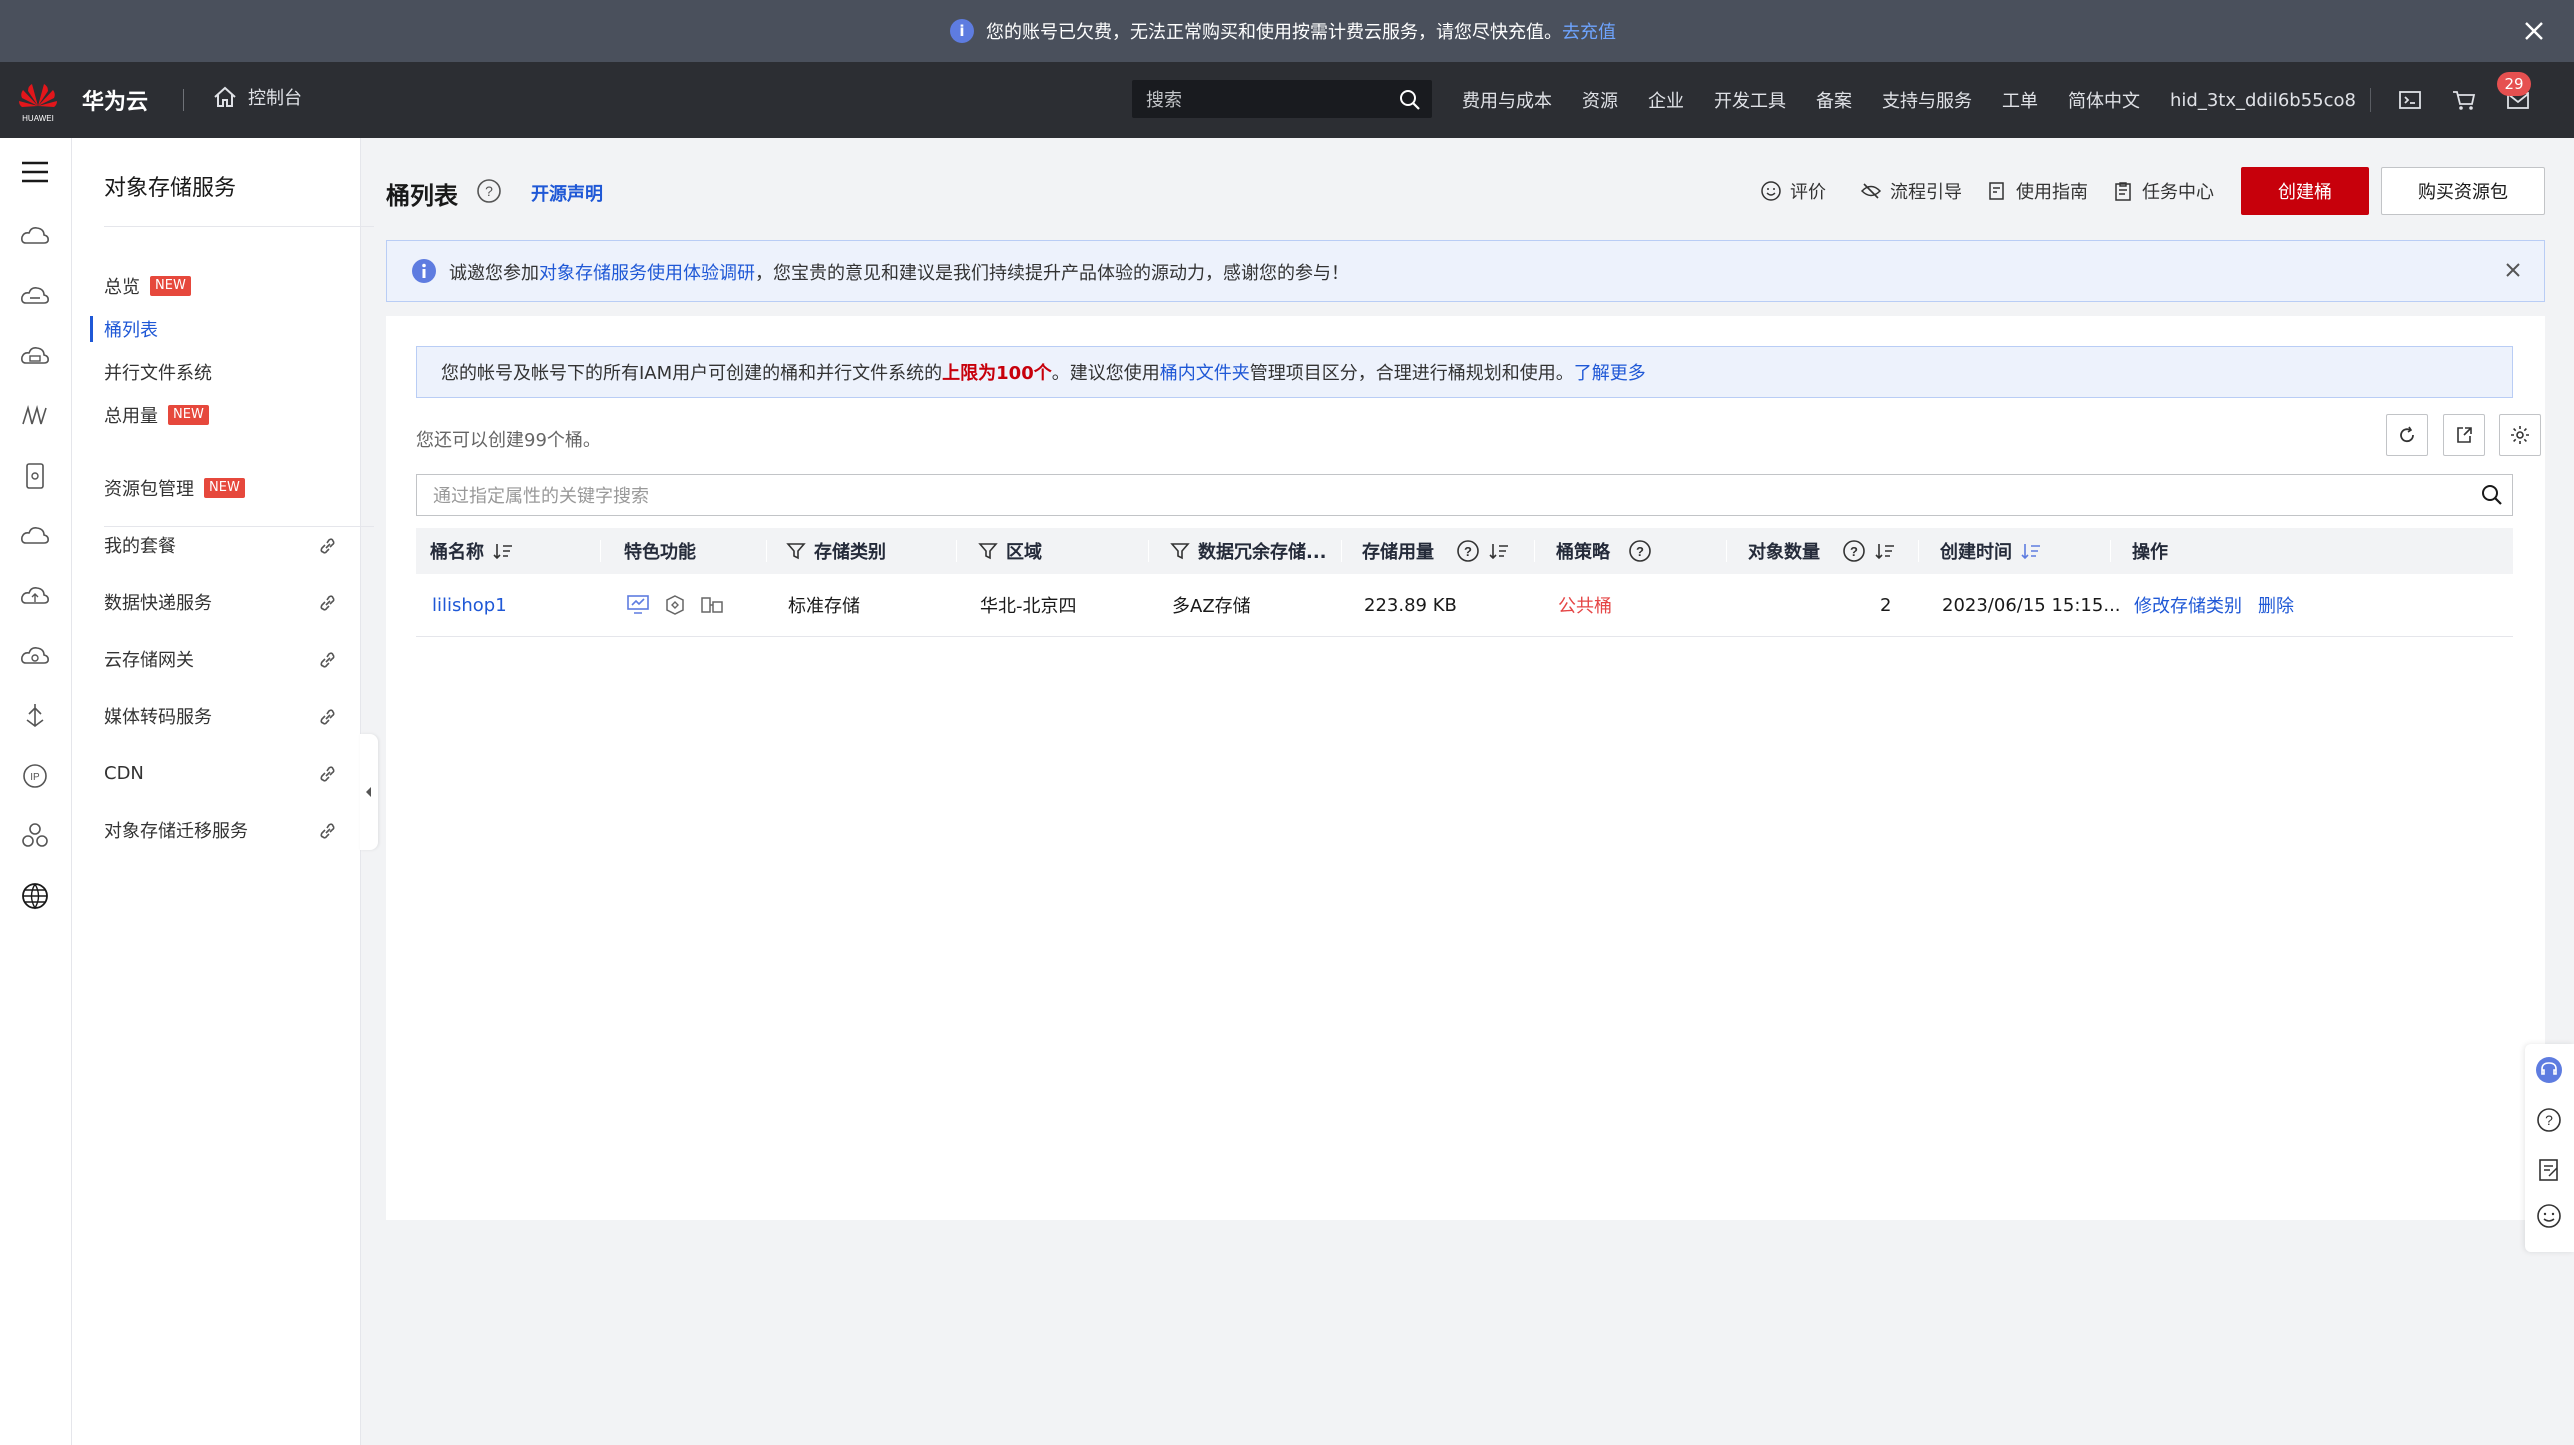  I want to click on col-bucket-policy: 桶策略 ?, so click(1604, 551).